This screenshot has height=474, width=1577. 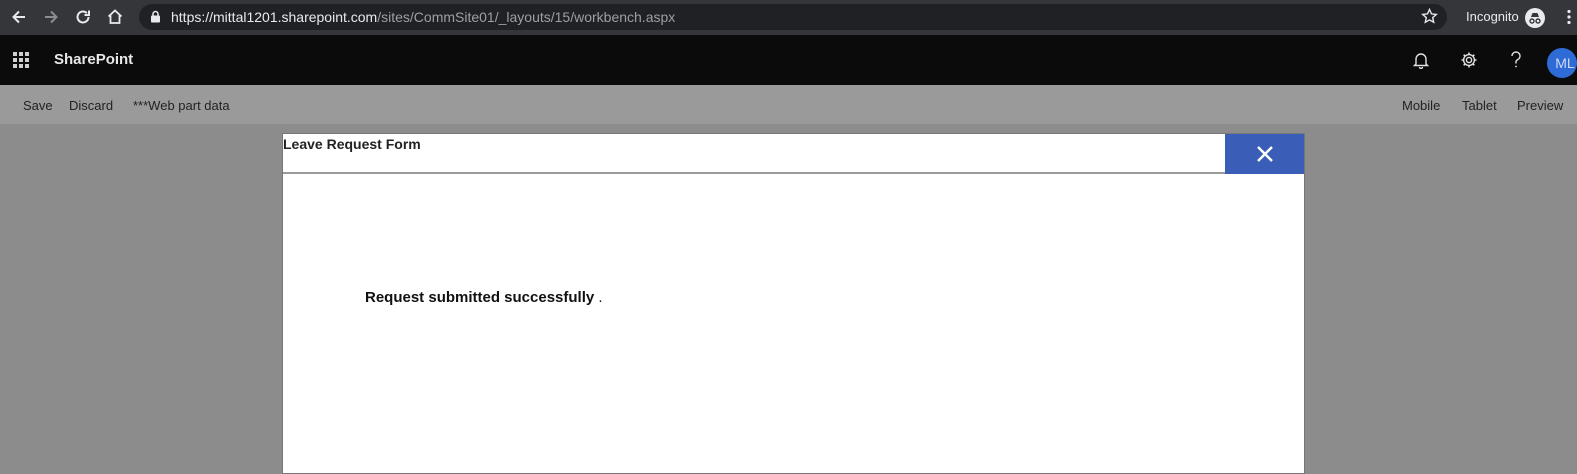 I want to click on tablet-preview-button: Tablet, so click(x=1479, y=105).